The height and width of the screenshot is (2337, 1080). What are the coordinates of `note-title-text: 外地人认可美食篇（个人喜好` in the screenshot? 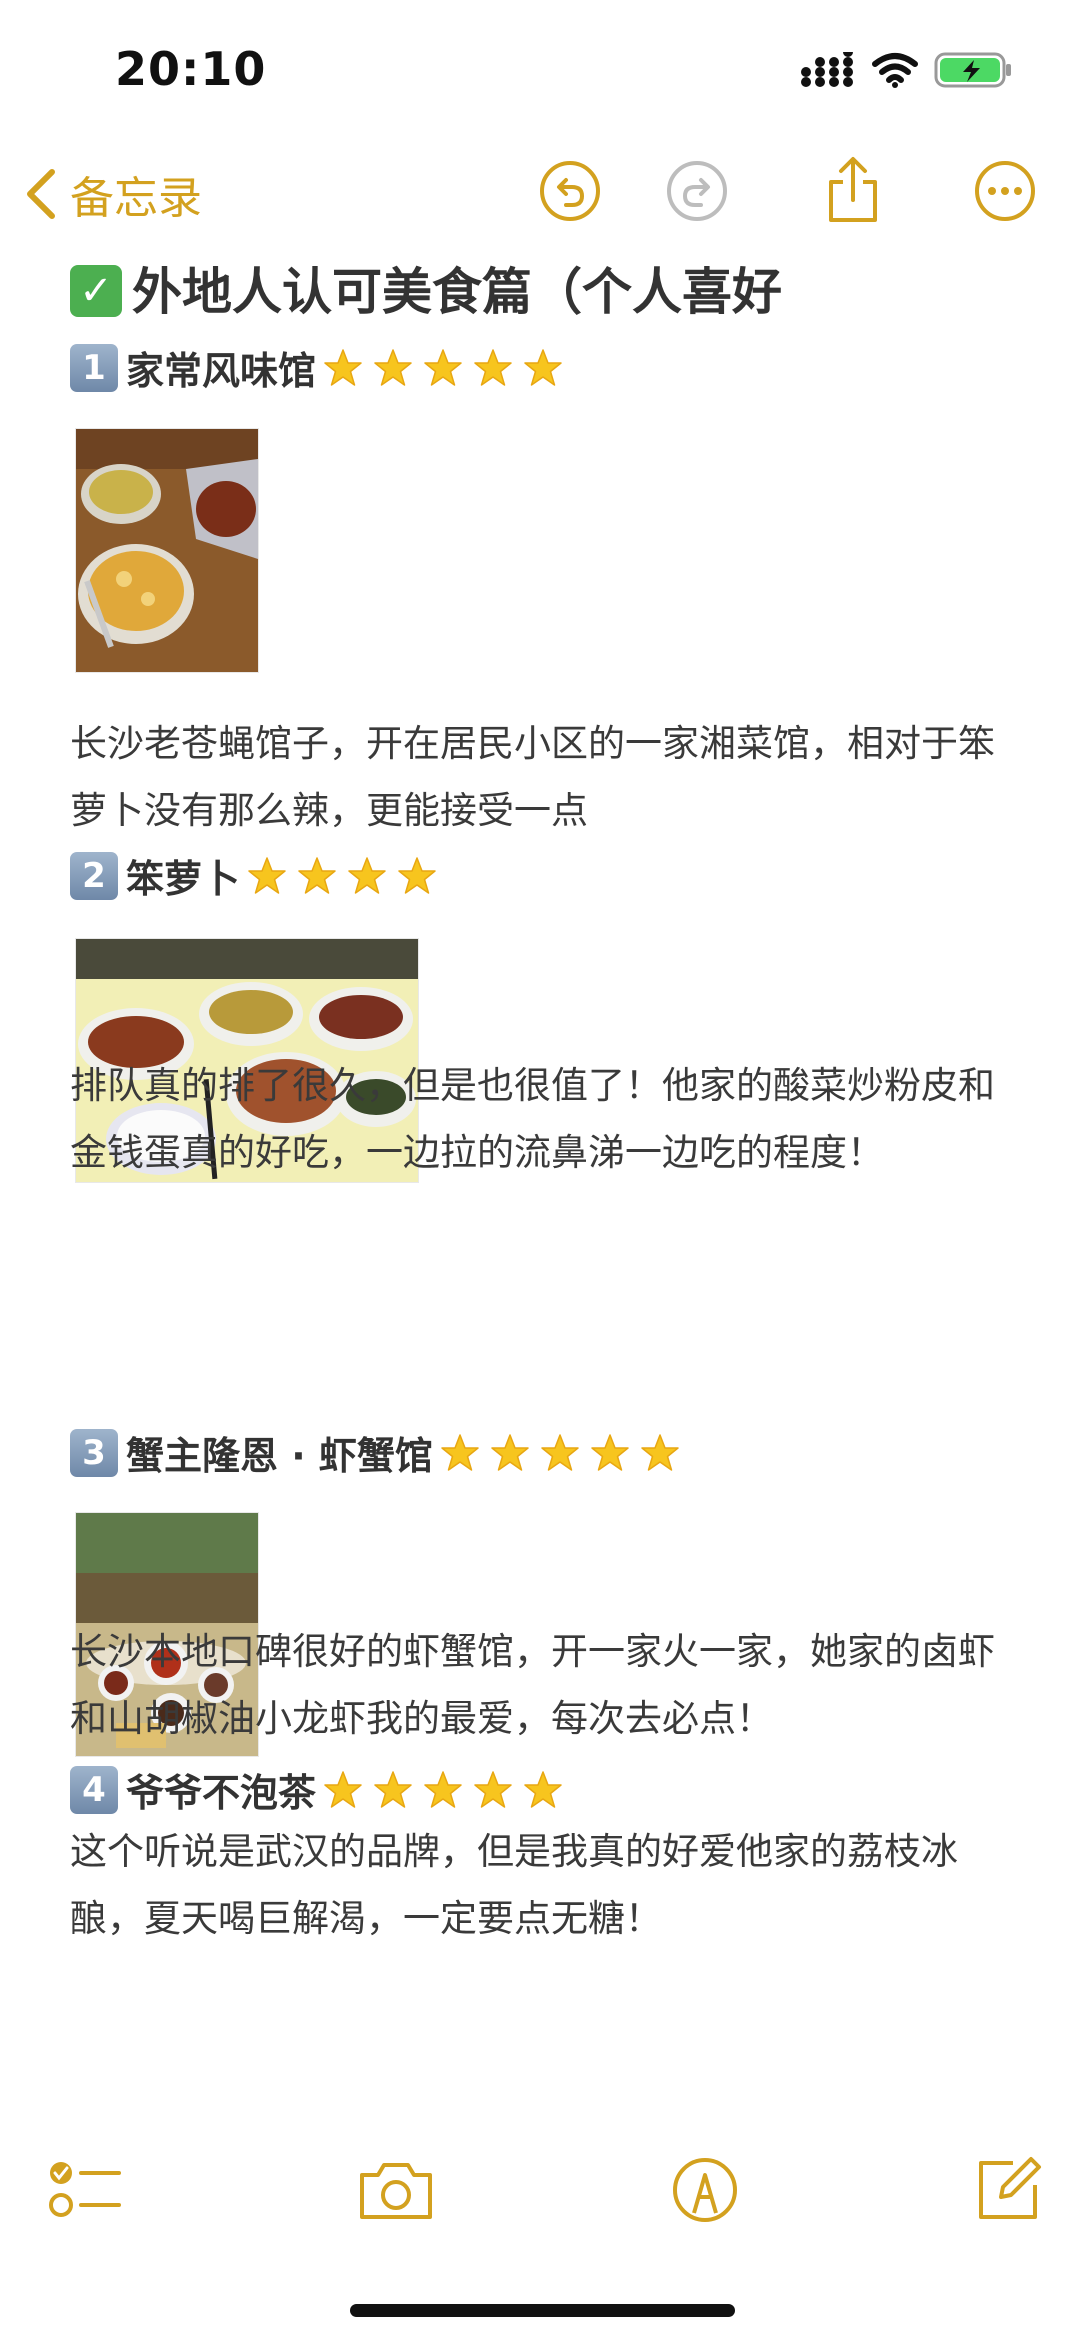 It's located at (457, 292).